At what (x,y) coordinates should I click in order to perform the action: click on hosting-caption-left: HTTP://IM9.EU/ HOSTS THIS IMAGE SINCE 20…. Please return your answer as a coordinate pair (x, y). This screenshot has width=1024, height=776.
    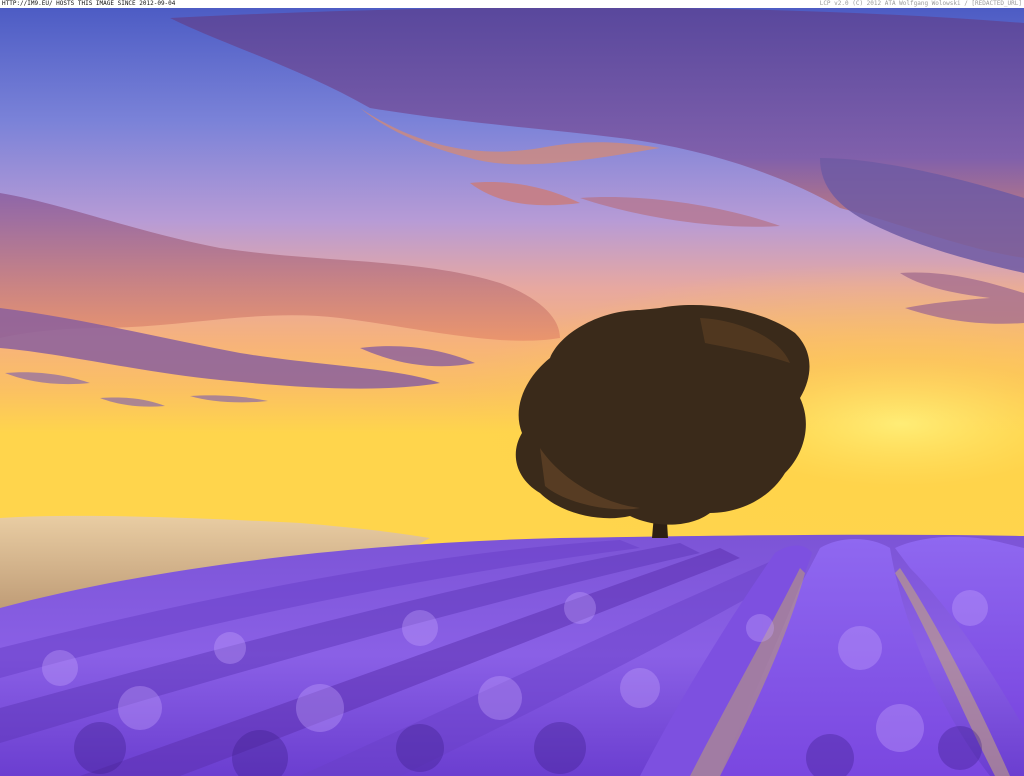
    Looking at the image, I should click on (89, 3).